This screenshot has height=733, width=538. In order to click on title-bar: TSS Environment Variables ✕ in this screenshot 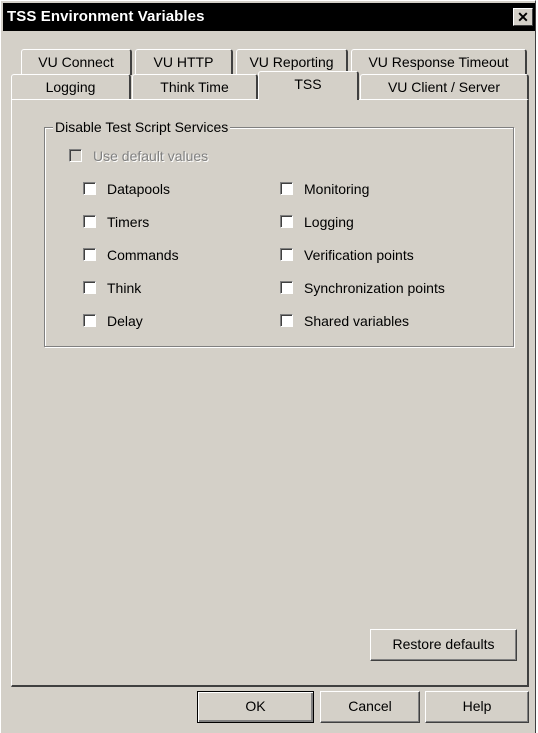, I will do `click(269, 17)`.